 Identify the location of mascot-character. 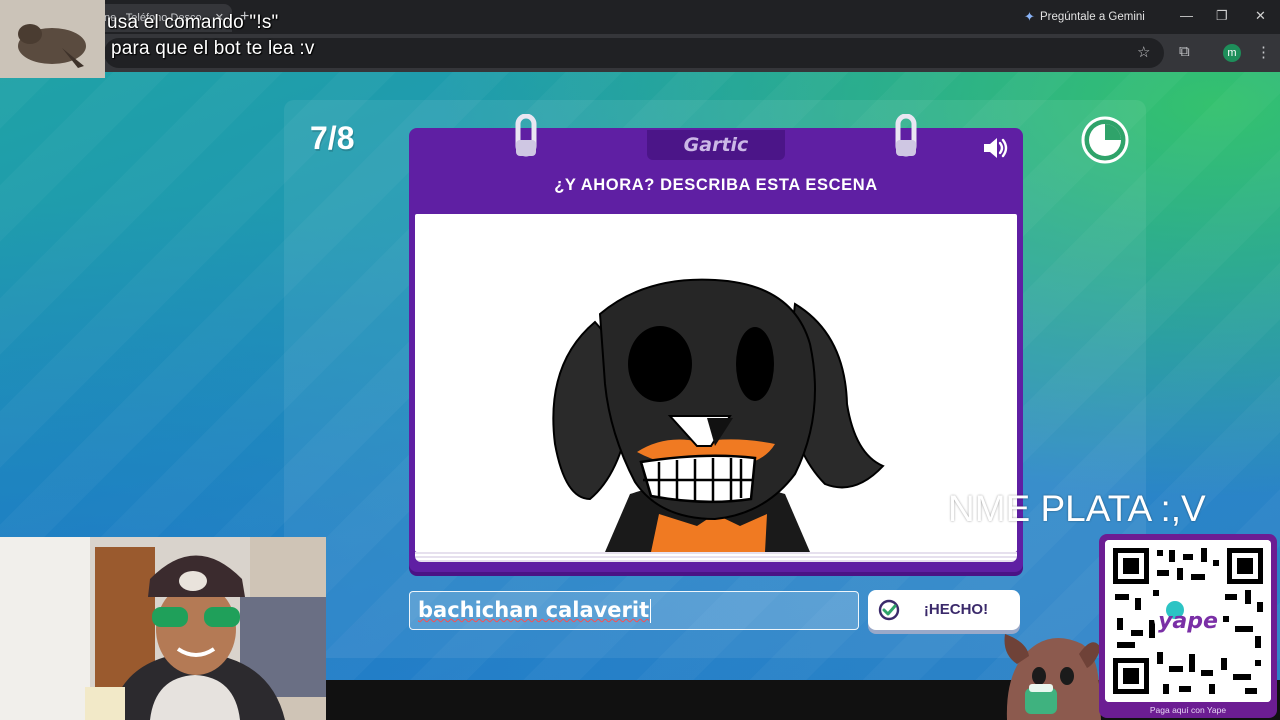
(1052, 677).